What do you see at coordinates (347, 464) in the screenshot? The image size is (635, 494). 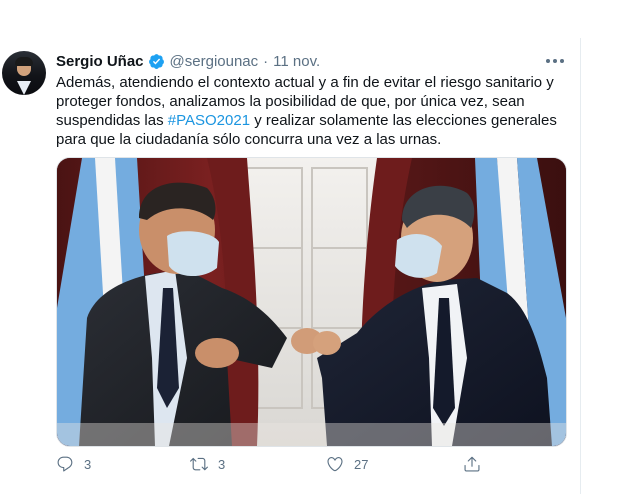 I see `like-button: 27` at bounding box center [347, 464].